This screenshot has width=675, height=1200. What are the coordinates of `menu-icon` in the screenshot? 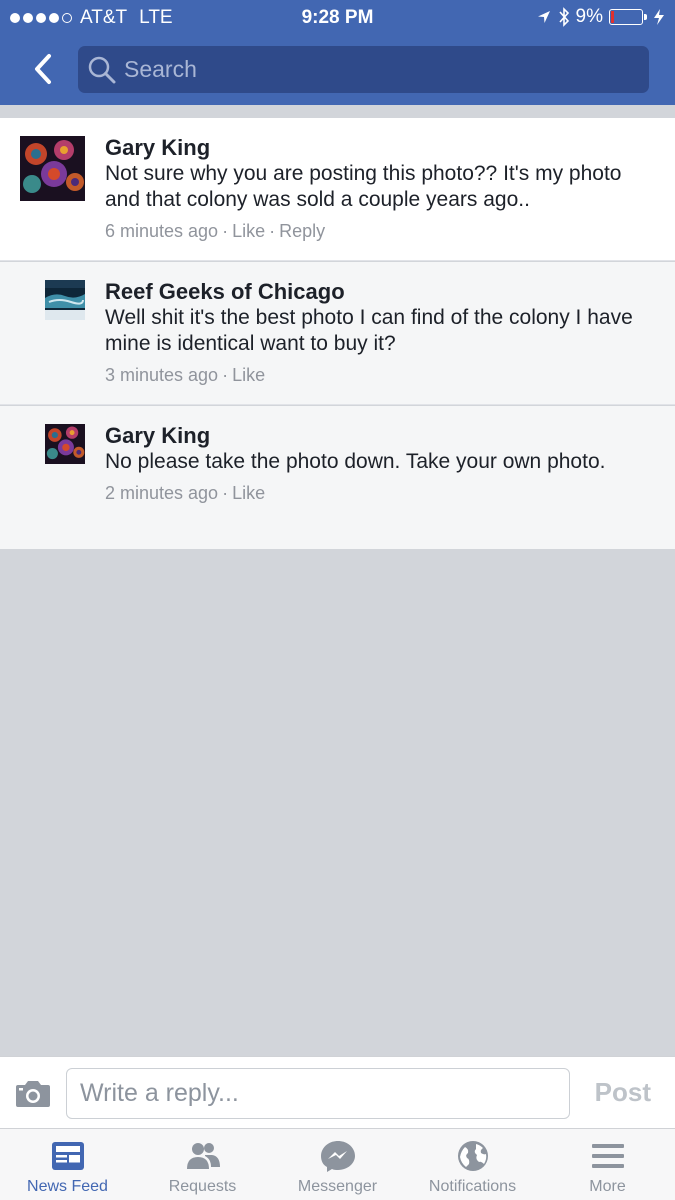 It's located at (607, 1156).